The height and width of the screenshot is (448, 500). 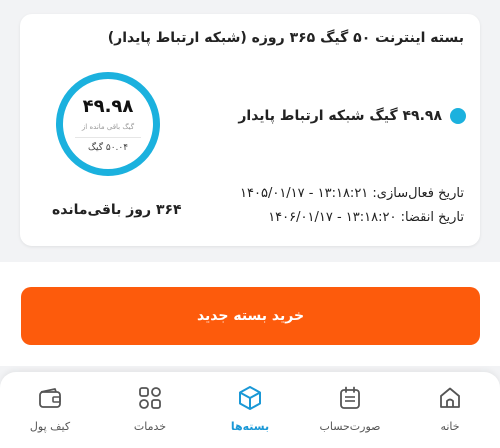 I want to click on nav-label-packages: بسته‌ها, so click(x=250, y=426).